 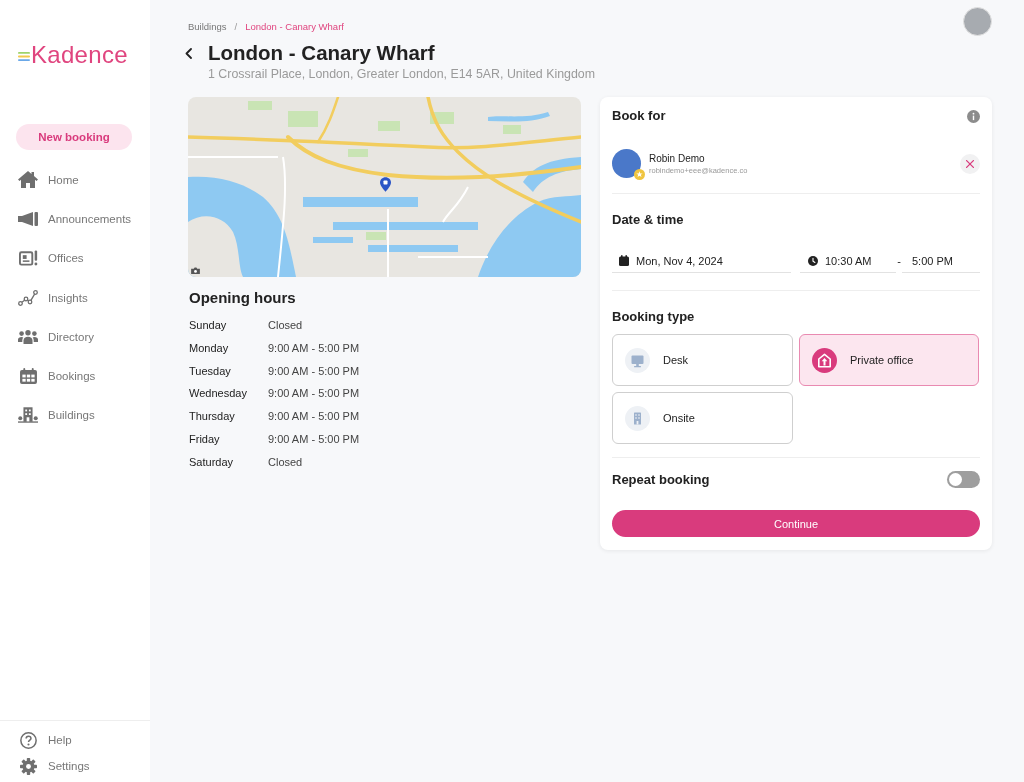 What do you see at coordinates (889, 360) in the screenshot?
I see `booking-type-option: Private office` at bounding box center [889, 360].